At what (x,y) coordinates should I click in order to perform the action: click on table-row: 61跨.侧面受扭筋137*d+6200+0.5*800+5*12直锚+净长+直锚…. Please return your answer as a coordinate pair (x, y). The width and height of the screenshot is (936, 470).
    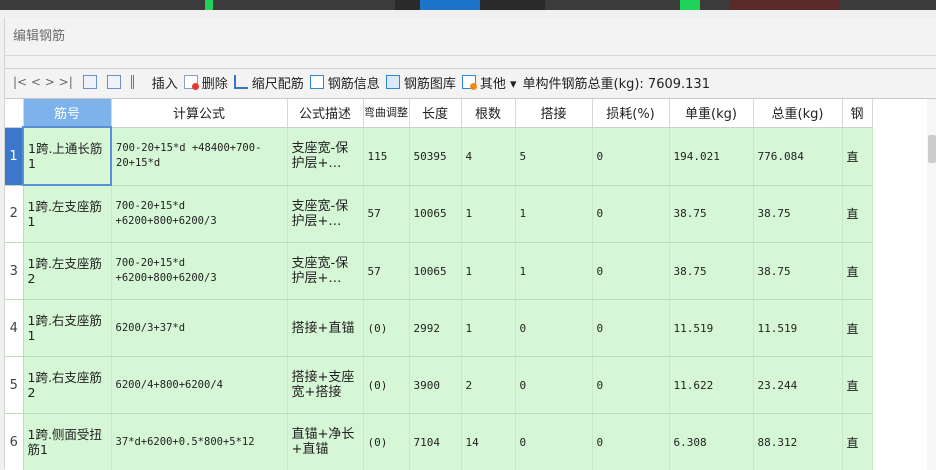
    Looking at the image, I should click on (438, 442).